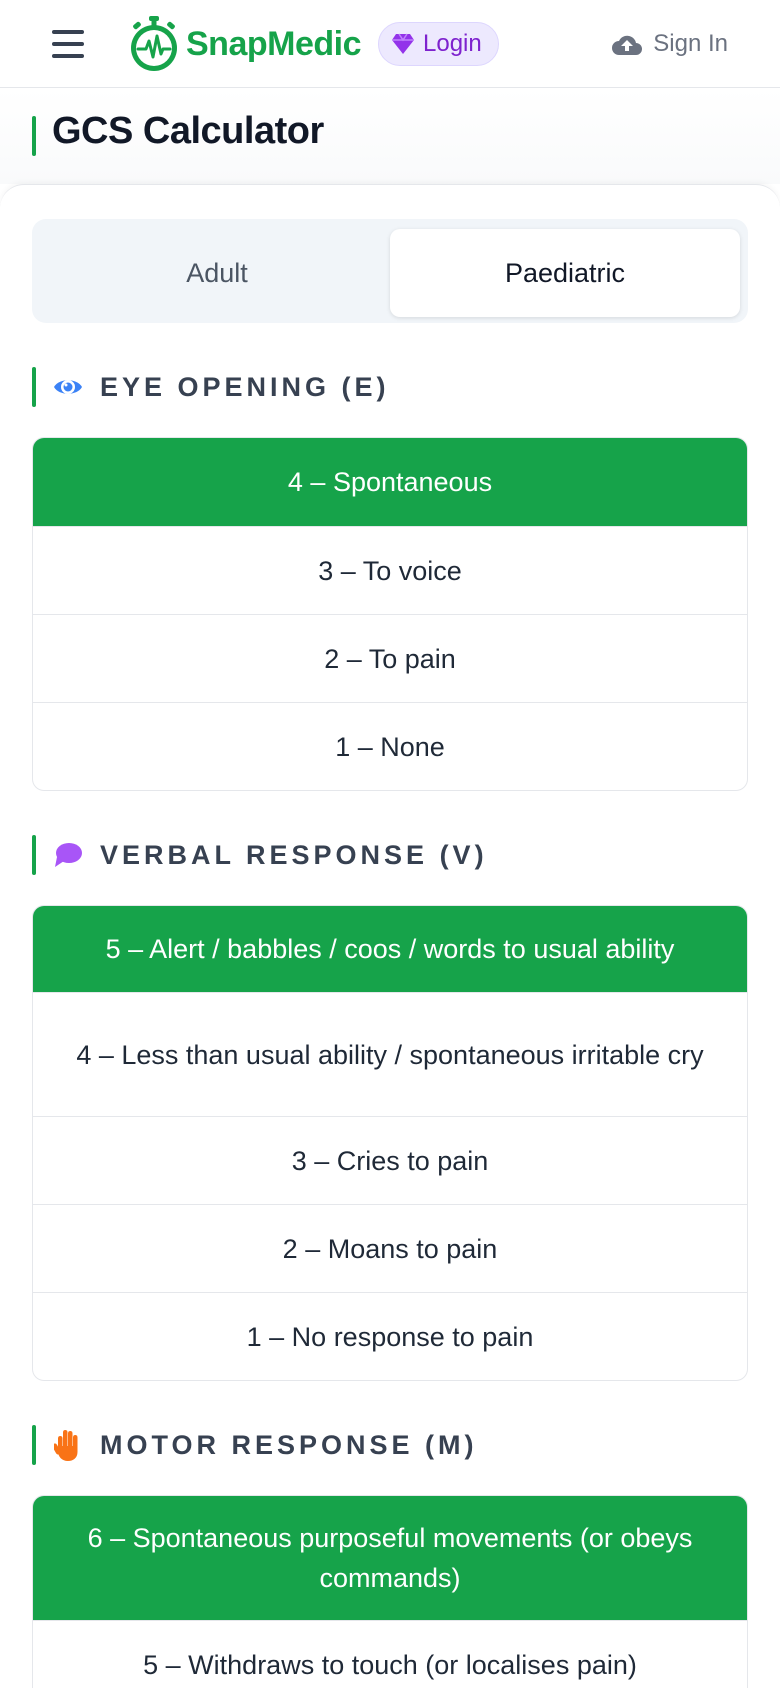 The image size is (780, 1688). What do you see at coordinates (154, 43) in the screenshot?
I see `stopwatch-heartbeat-icon` at bounding box center [154, 43].